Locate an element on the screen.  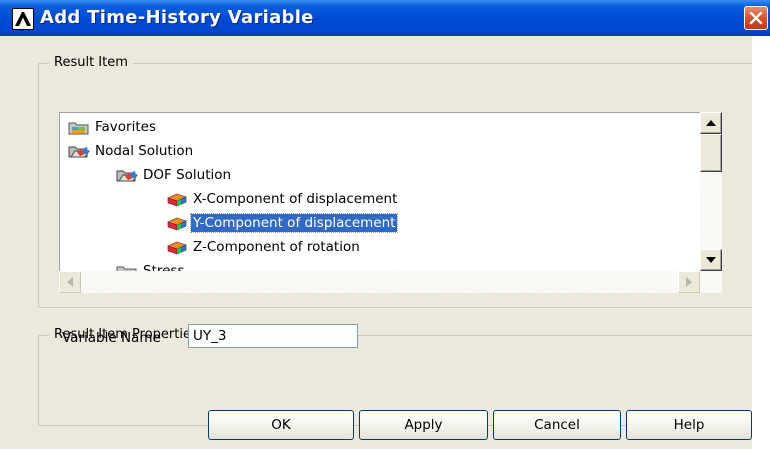
tree-item-z-rotation: Z-Component of rotation is located at coordinates (264, 247).